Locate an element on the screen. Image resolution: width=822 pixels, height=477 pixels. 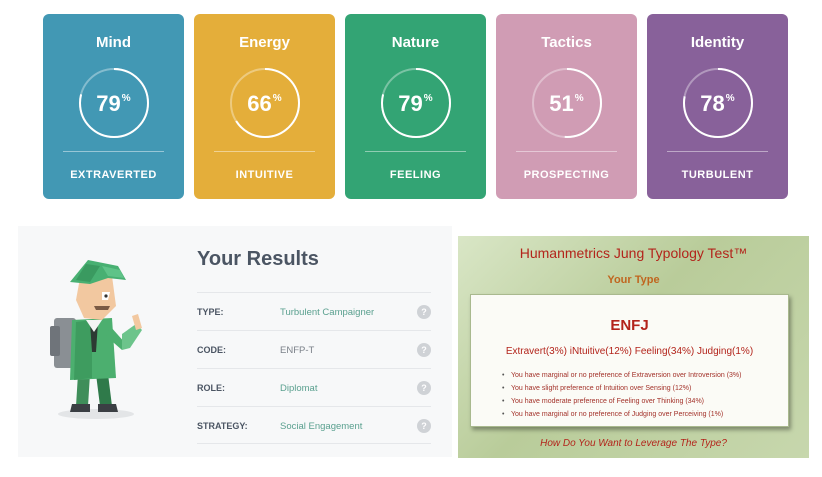
result-row-code: CODE: ENFP-T ? is located at coordinates (314, 349).